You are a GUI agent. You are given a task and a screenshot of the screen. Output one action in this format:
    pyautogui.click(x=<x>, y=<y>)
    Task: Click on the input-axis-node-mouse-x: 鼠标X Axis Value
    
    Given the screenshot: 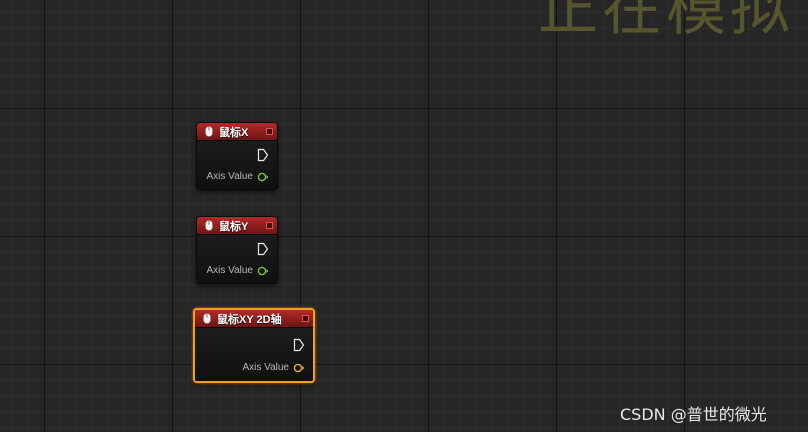 What is the action you would take?
    pyautogui.click(x=237, y=156)
    